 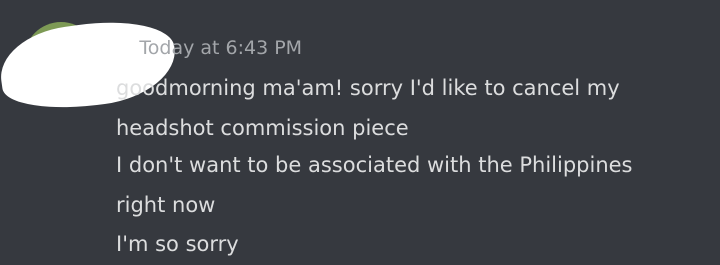 I want to click on message-line: headshot commission piece, so click(x=262, y=128).